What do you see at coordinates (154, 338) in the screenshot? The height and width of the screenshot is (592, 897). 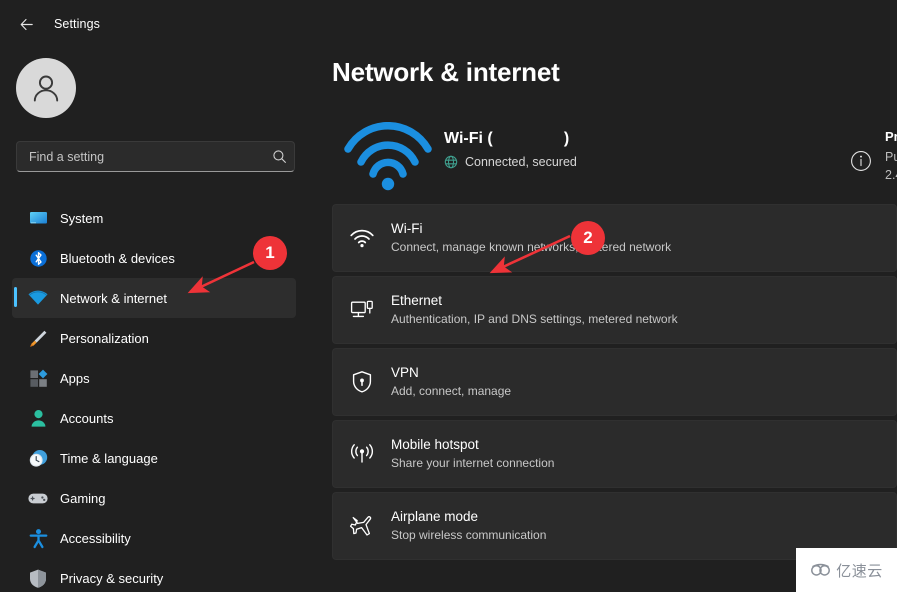 I see `sidebar-item-personalization: Personalization` at bounding box center [154, 338].